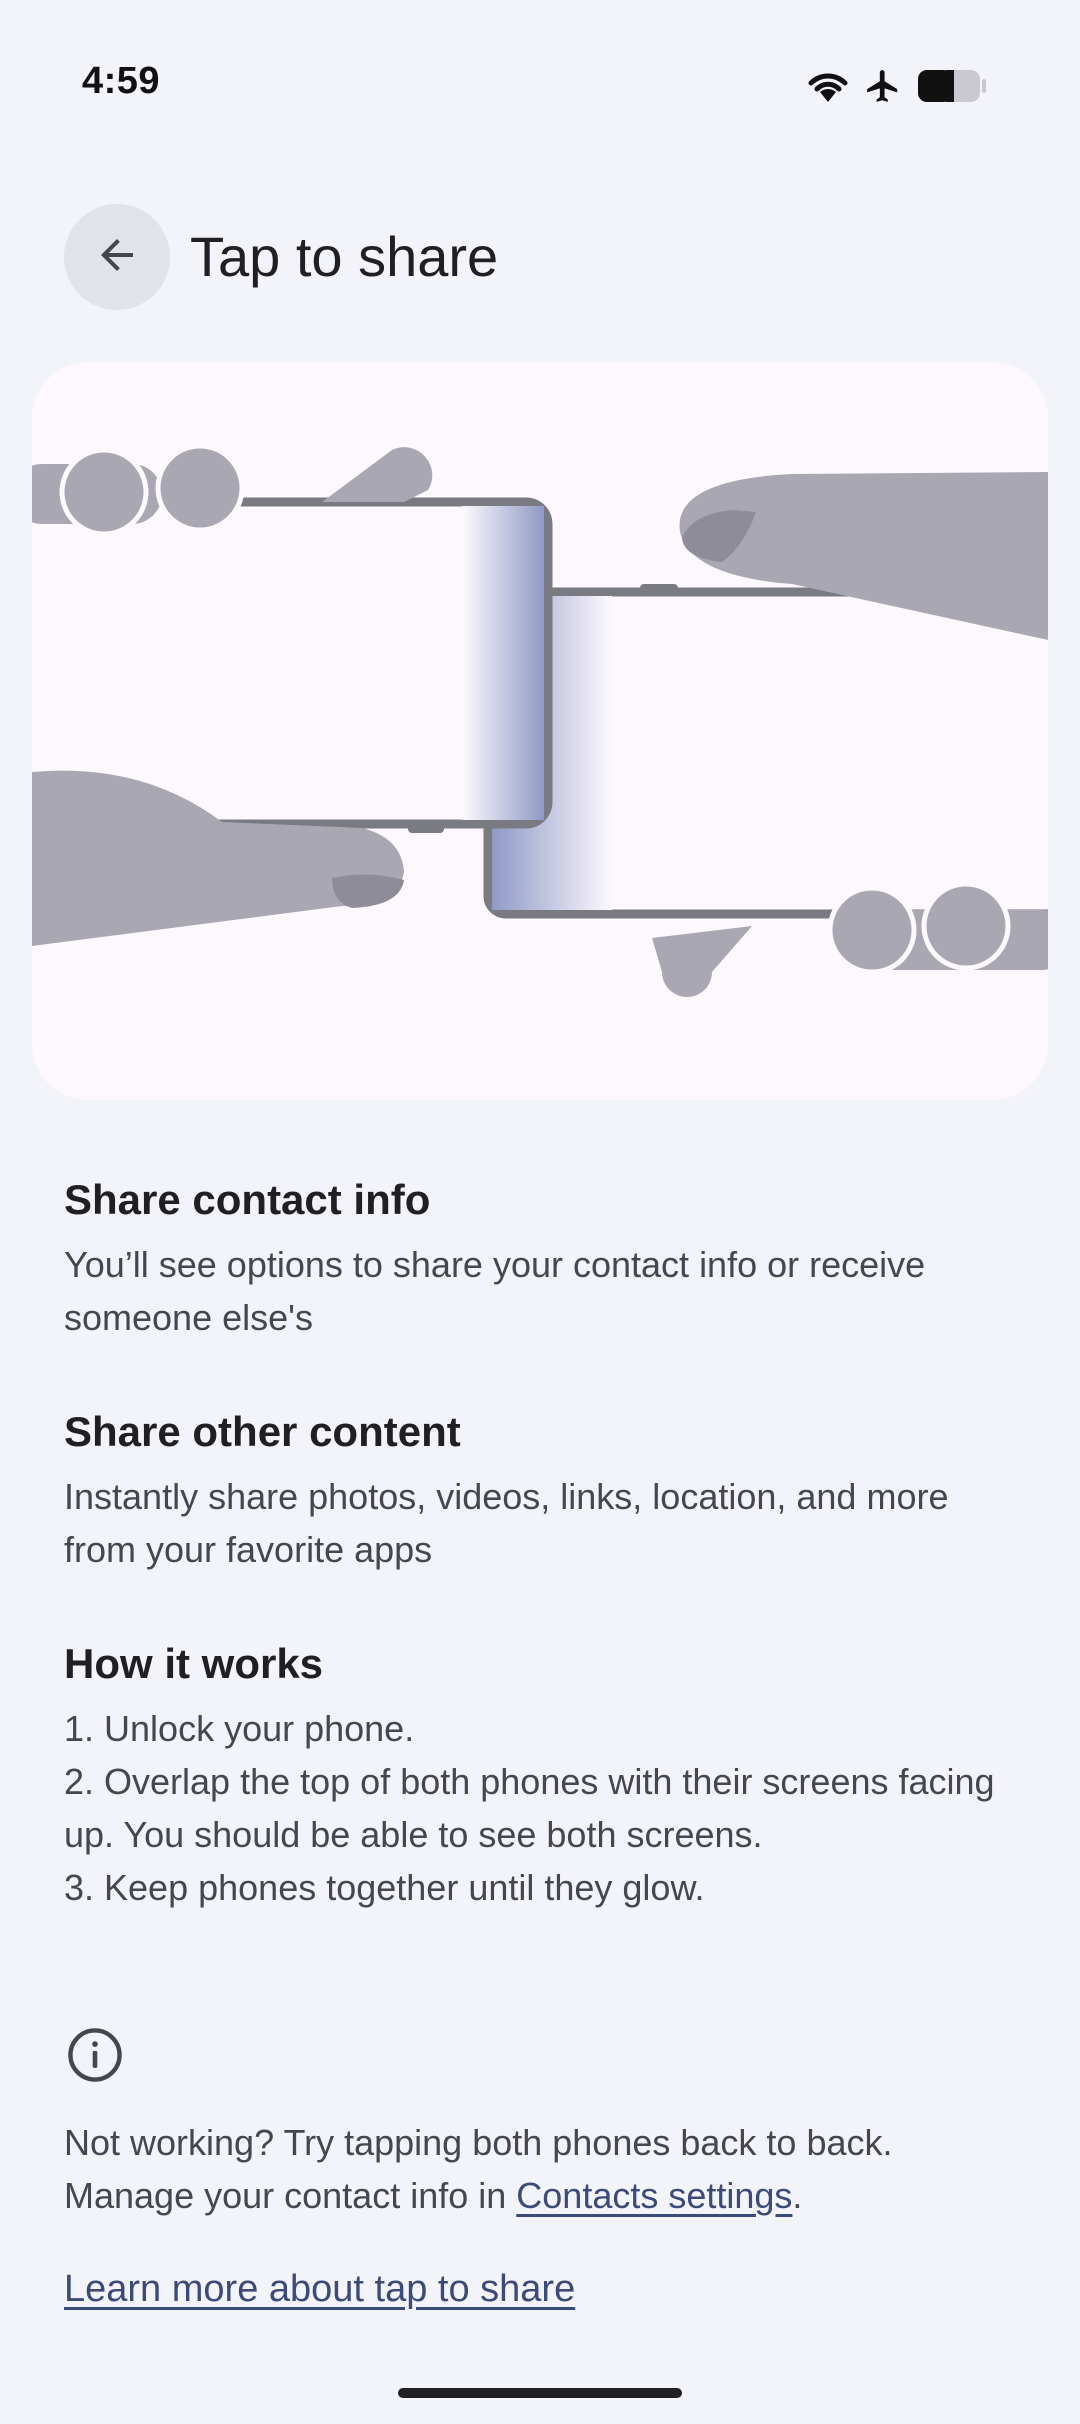 Image resolution: width=1080 pixels, height=2424 pixels. What do you see at coordinates (290, 2195) in the screenshot?
I see `manage-contact-prefix: Manage your contact info in` at bounding box center [290, 2195].